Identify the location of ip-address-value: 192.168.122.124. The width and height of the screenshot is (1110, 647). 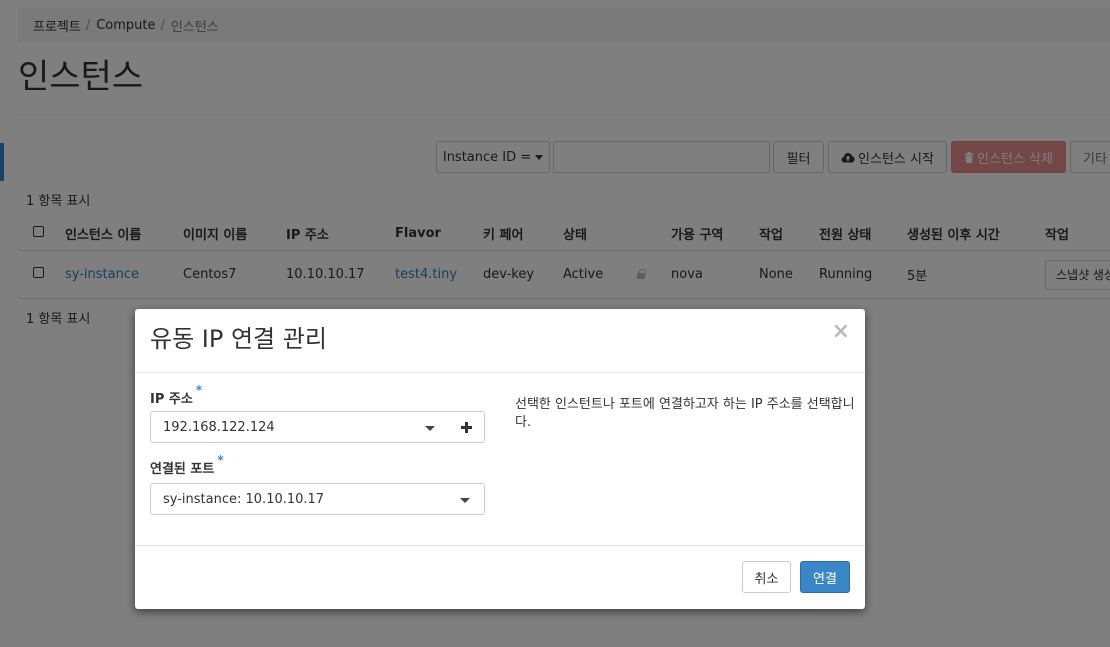
(219, 427).